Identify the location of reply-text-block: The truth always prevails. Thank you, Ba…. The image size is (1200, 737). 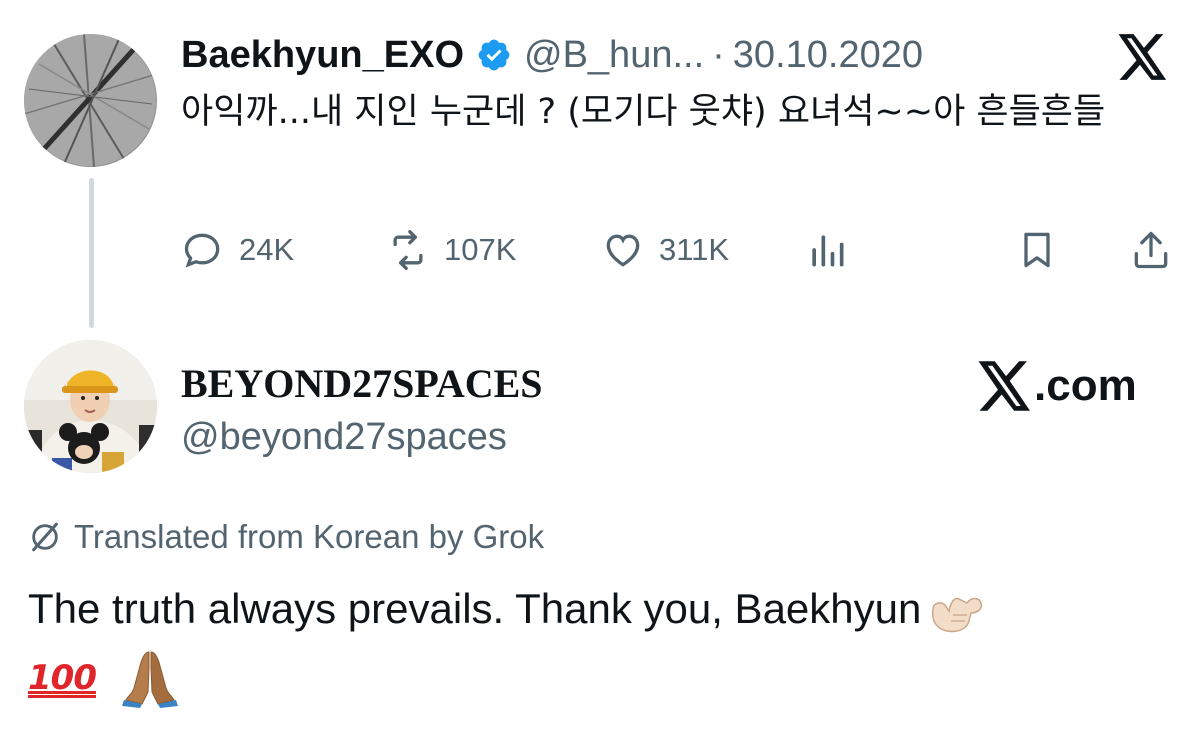
(603, 609).